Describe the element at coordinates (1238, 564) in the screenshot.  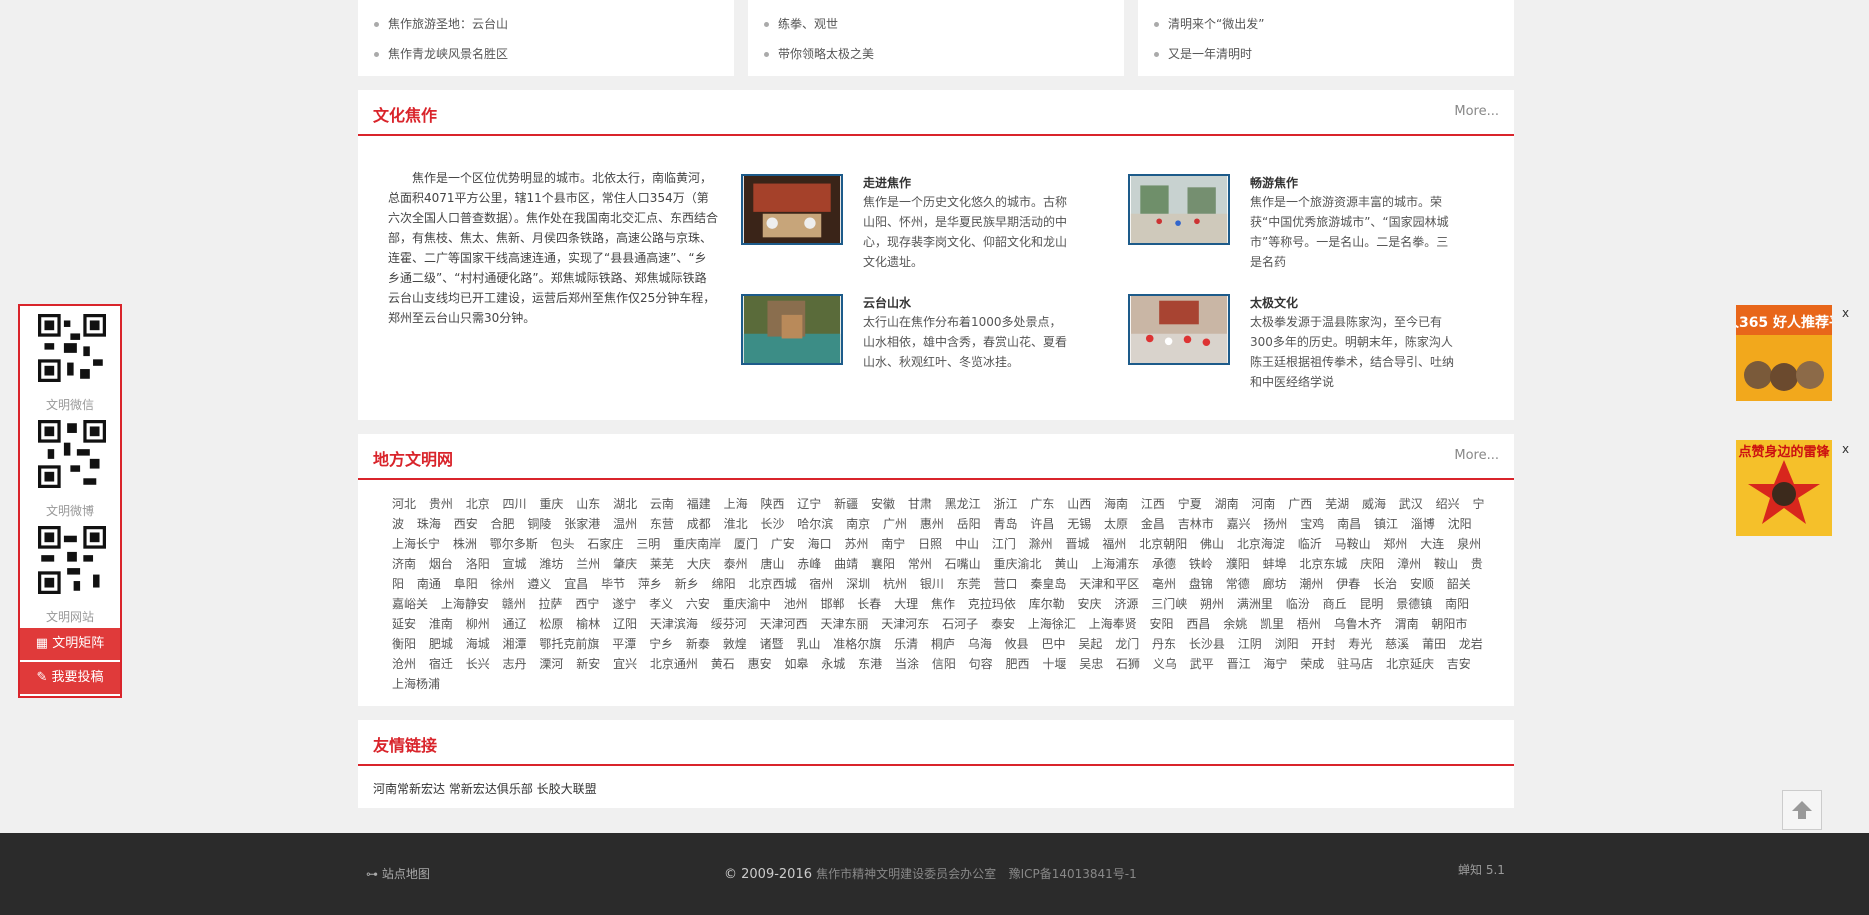
I see `city-link: 濮阳` at that location.